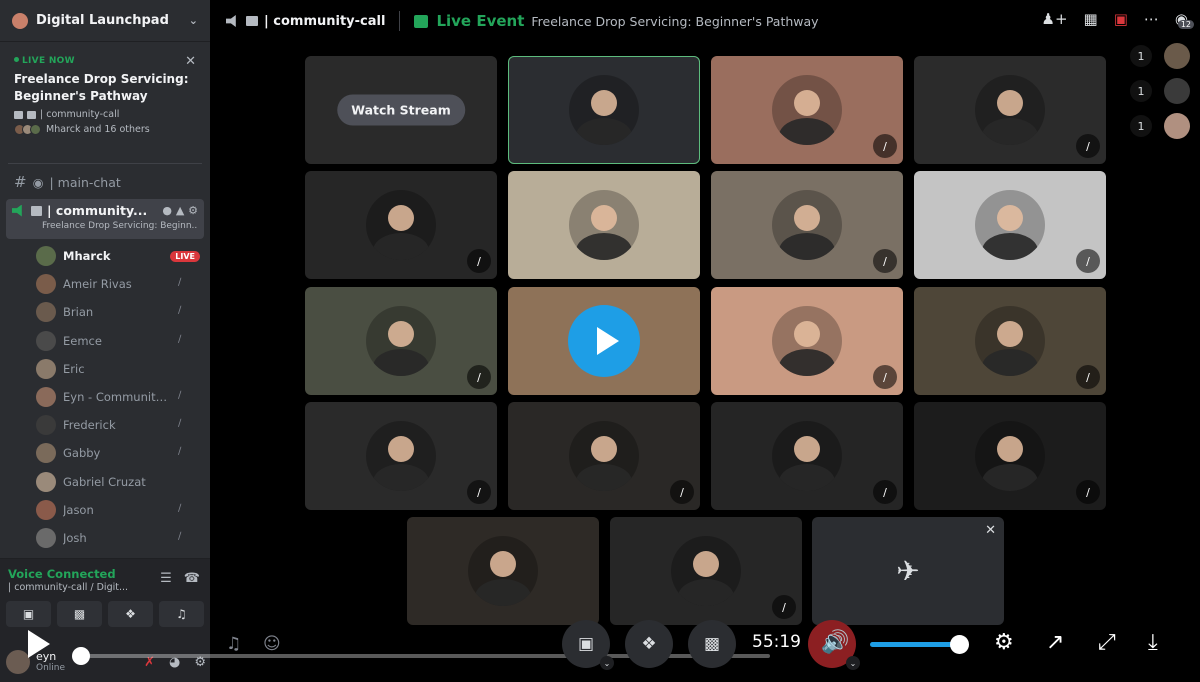  Describe the element at coordinates (120, 453) in the screenshot. I see `member-item: Gabby ∕` at that location.